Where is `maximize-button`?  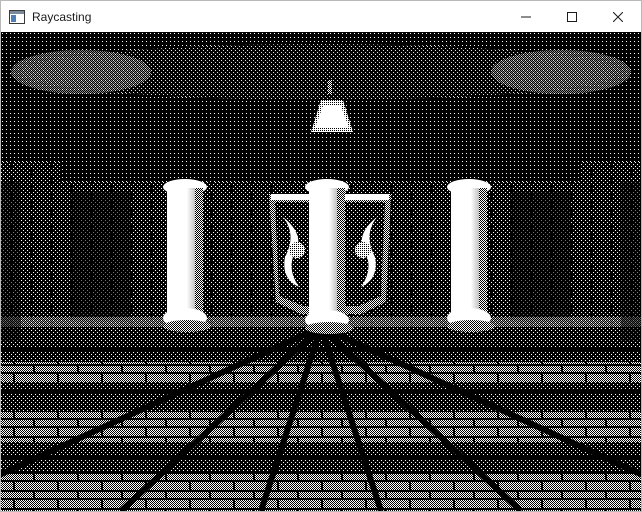 maximize-button is located at coordinates (572, 16).